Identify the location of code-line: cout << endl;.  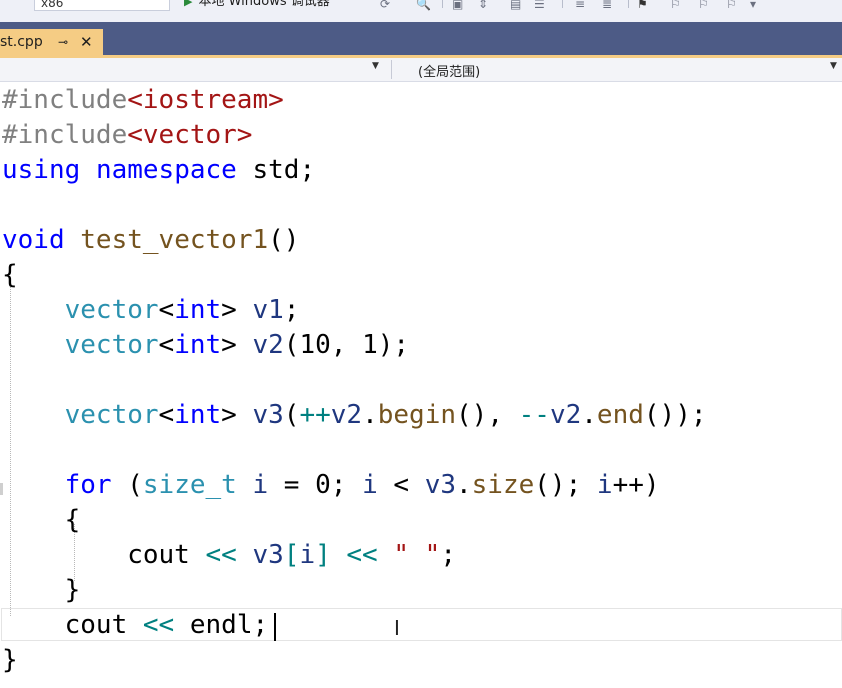
(135, 625).